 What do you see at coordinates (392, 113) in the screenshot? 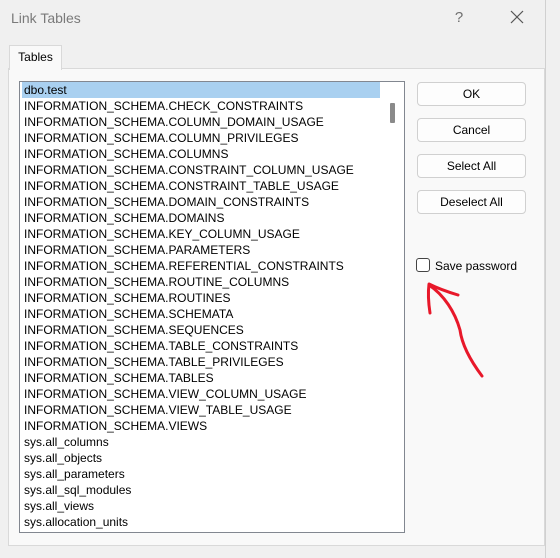
I see `scrollbar-thumb` at bounding box center [392, 113].